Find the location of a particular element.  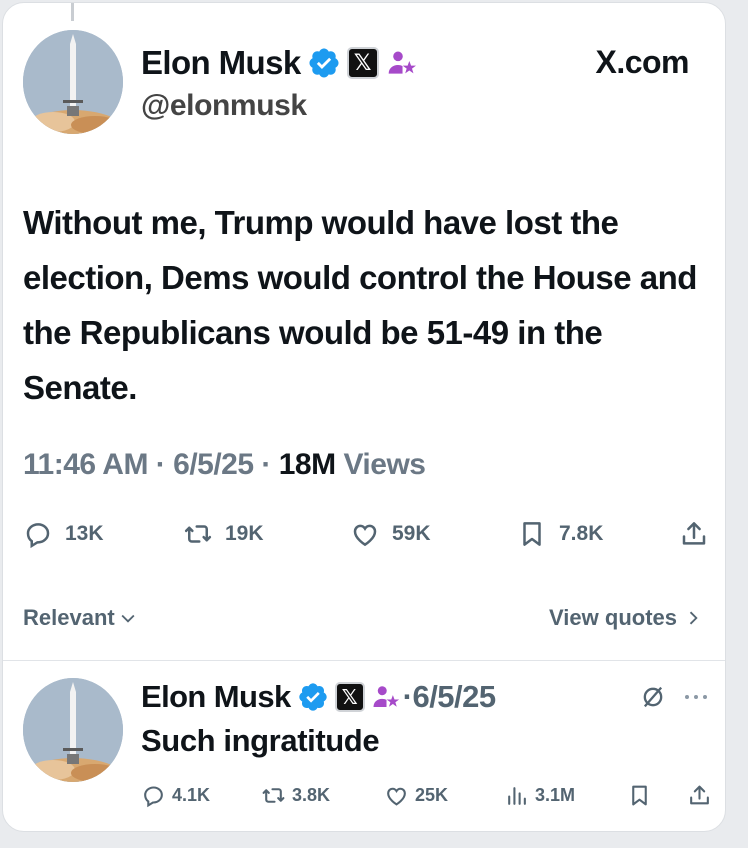

retweet-button: 19K is located at coordinates (223, 534).